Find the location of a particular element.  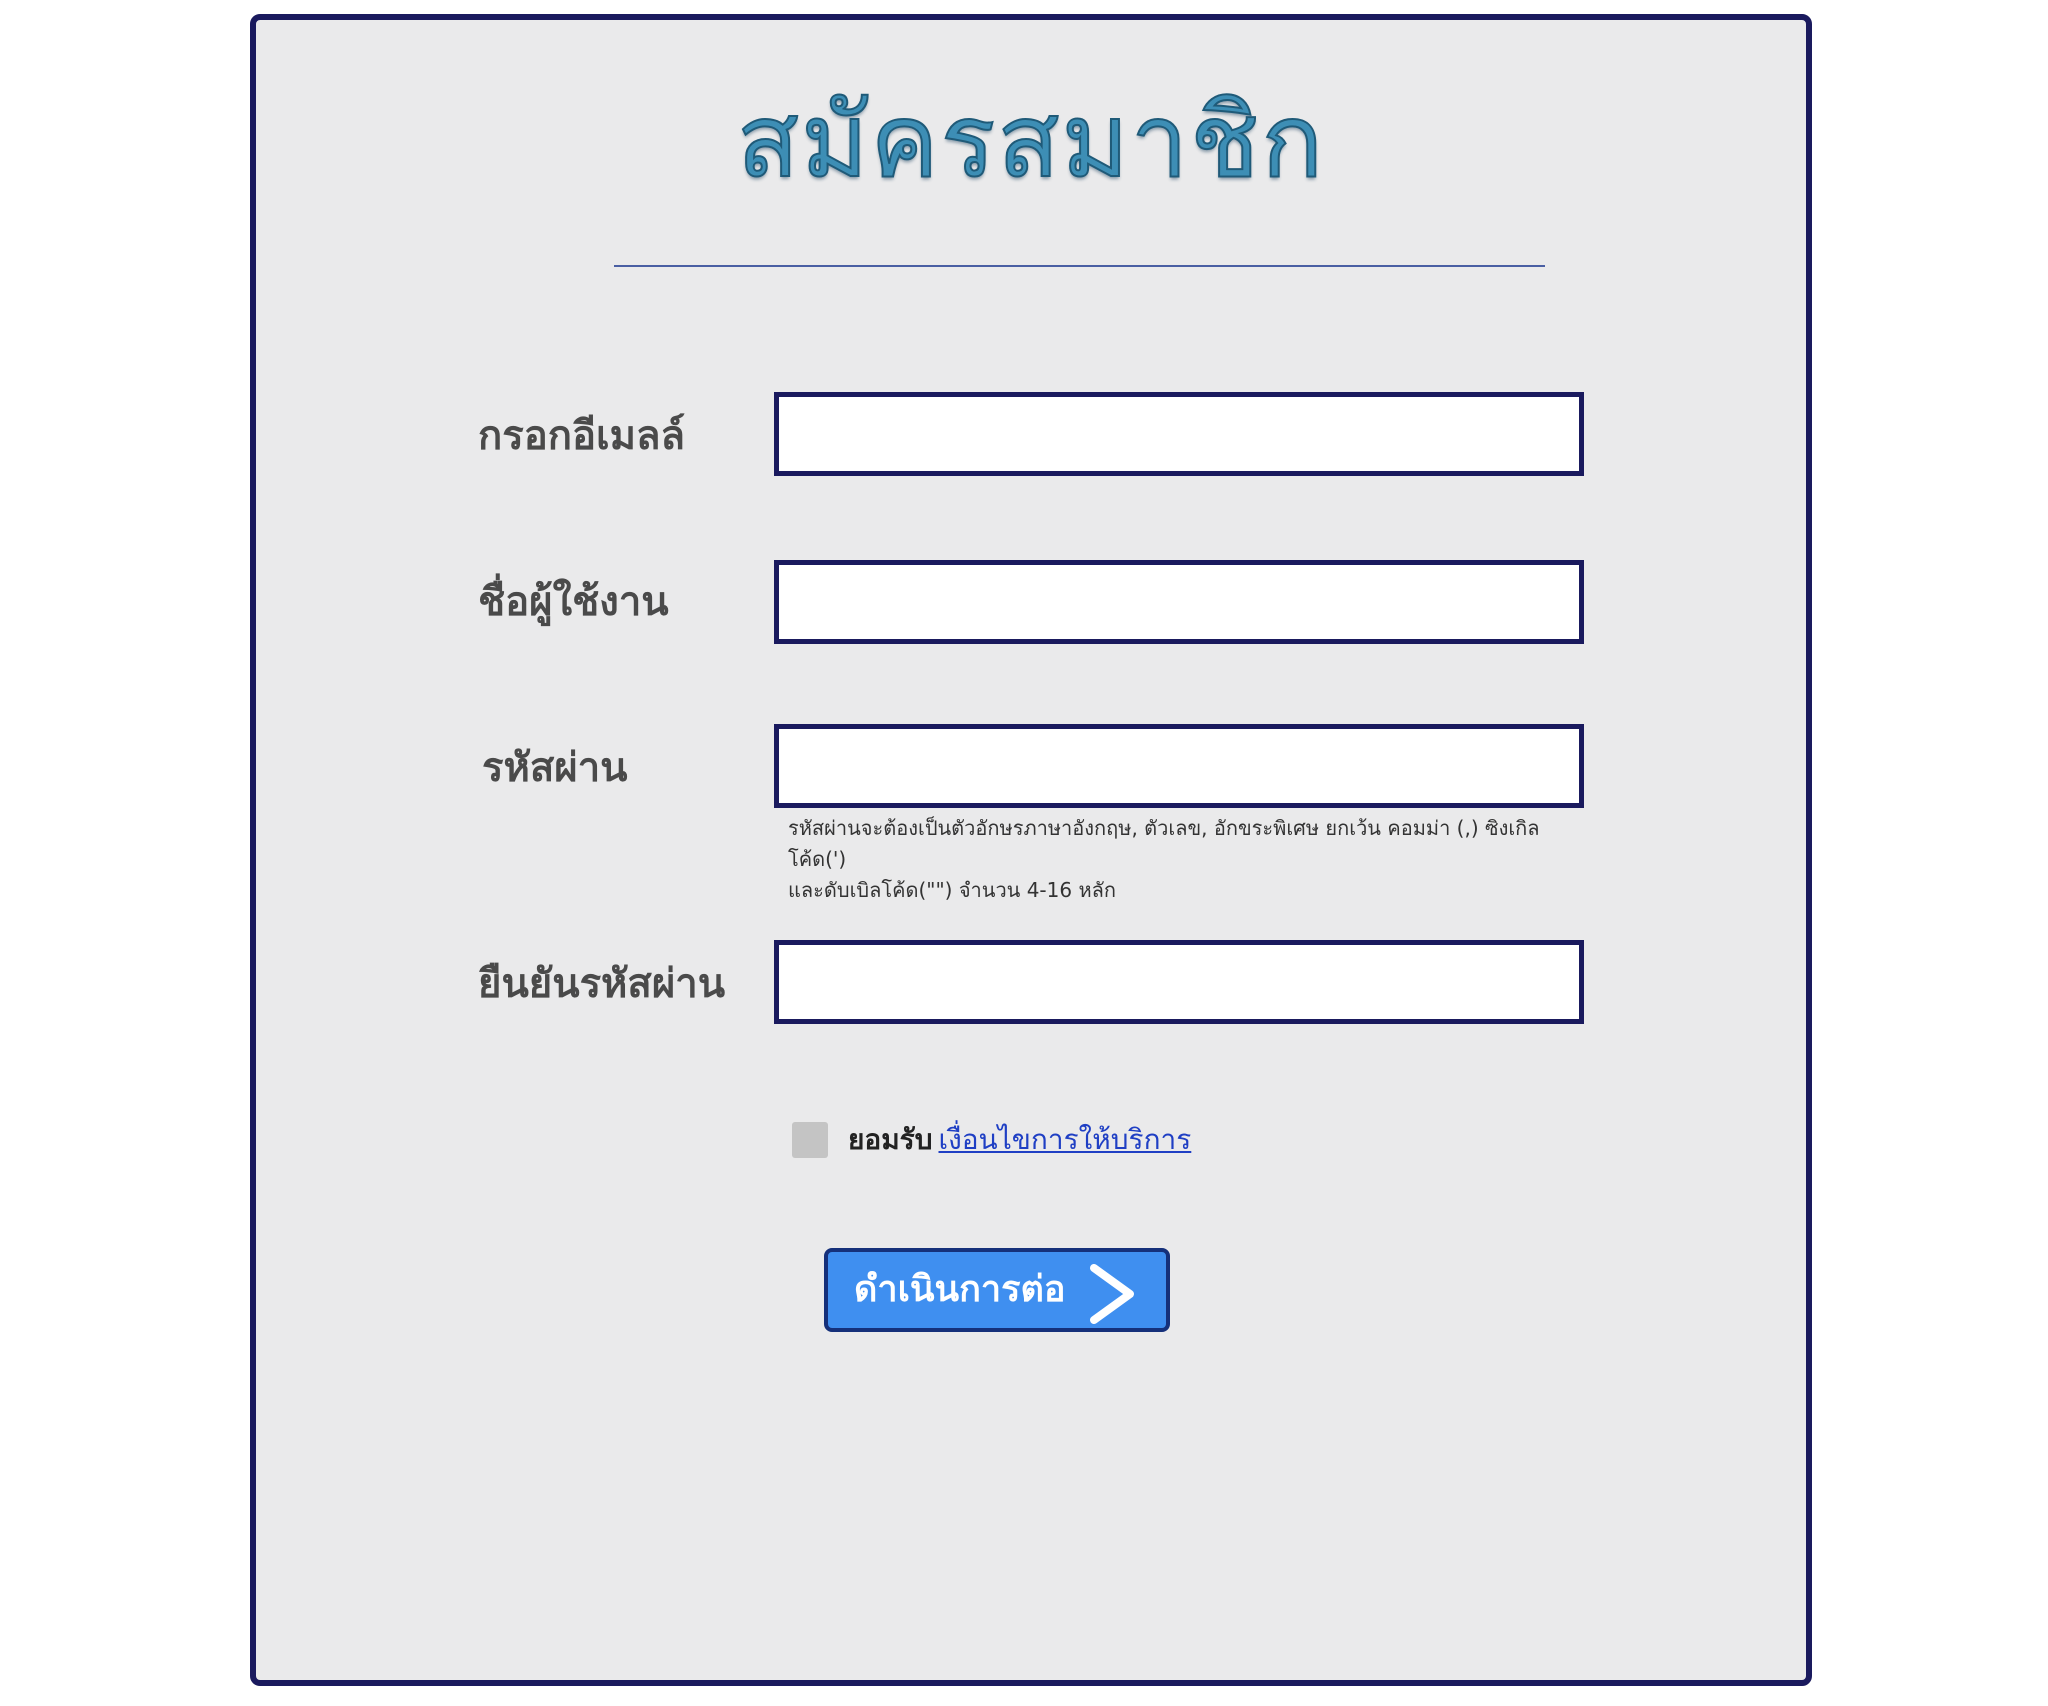

password-field is located at coordinates (1179, 766).